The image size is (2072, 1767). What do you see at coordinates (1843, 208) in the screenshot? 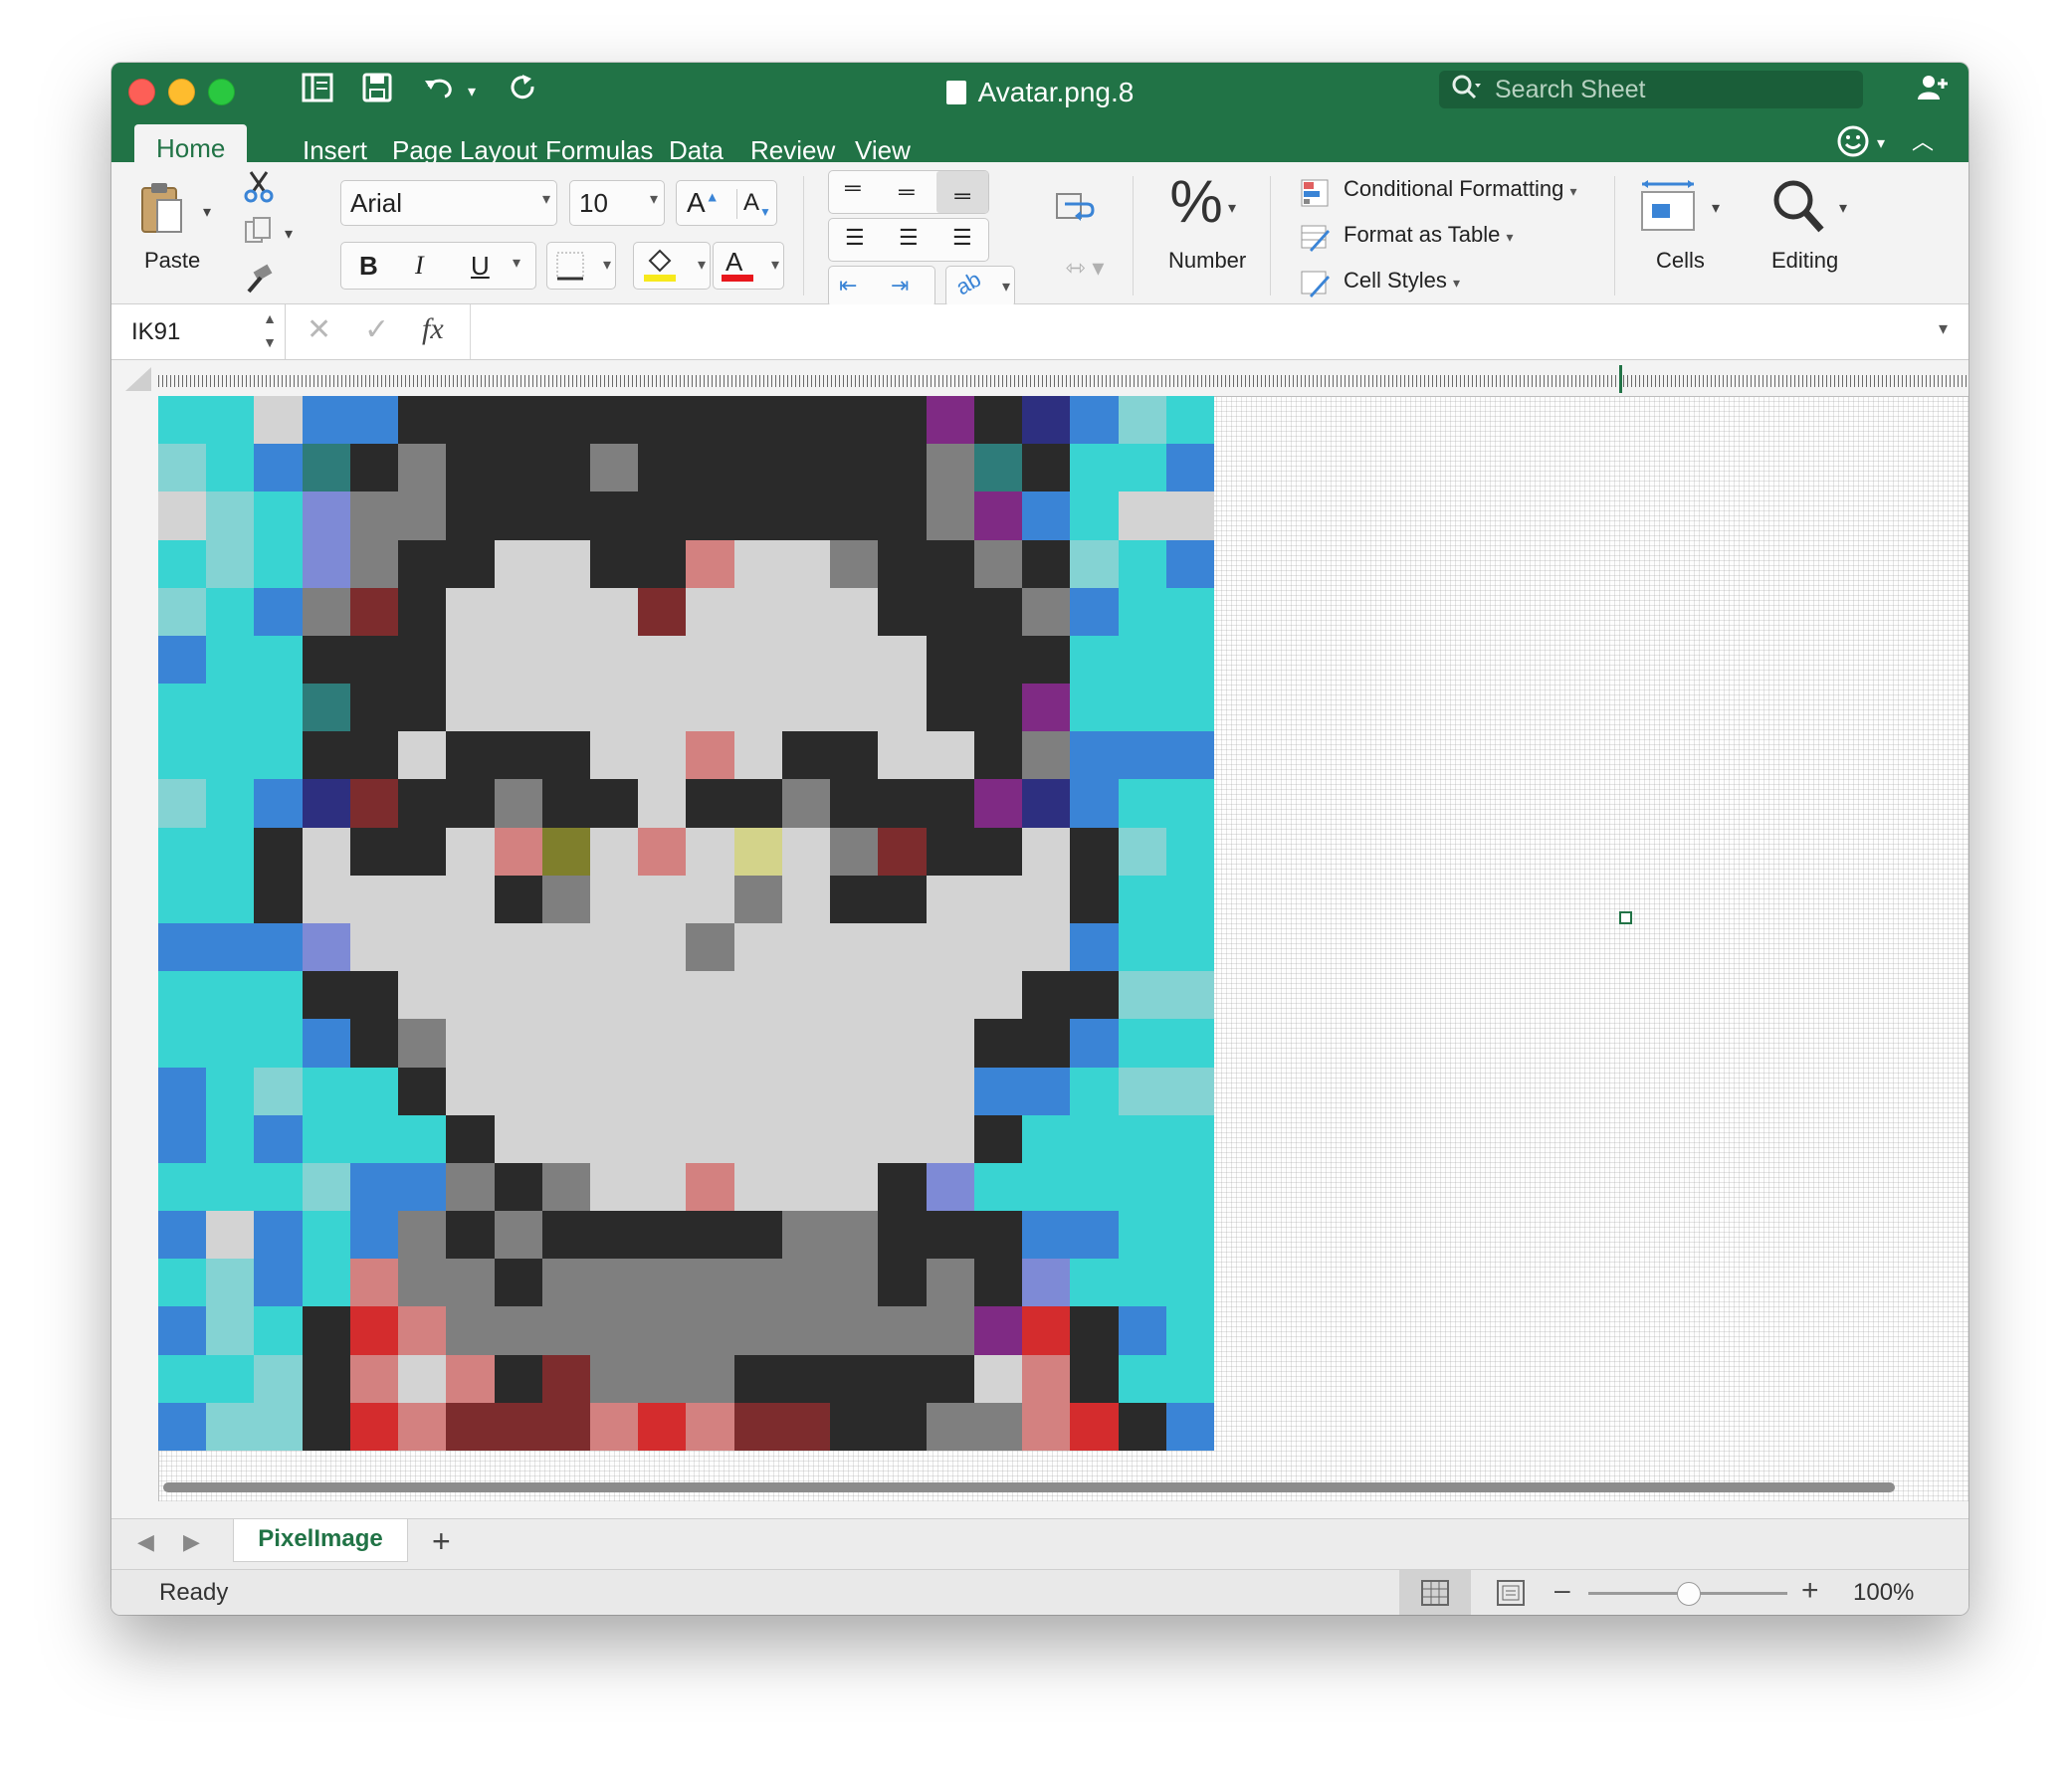
I see `editing-dropdown-icon: ▾` at bounding box center [1843, 208].